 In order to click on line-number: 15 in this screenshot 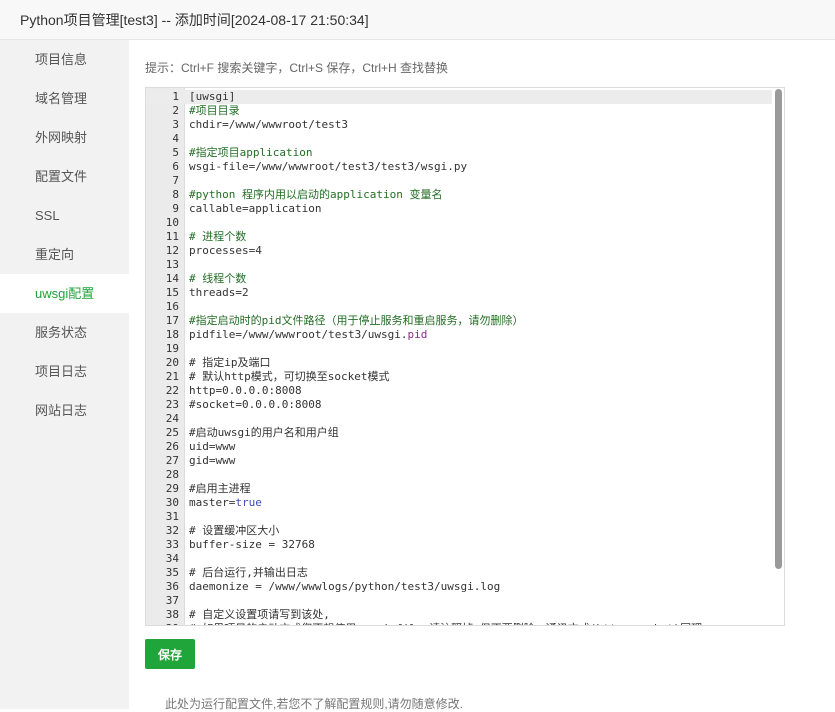, I will do `click(172, 292)`.